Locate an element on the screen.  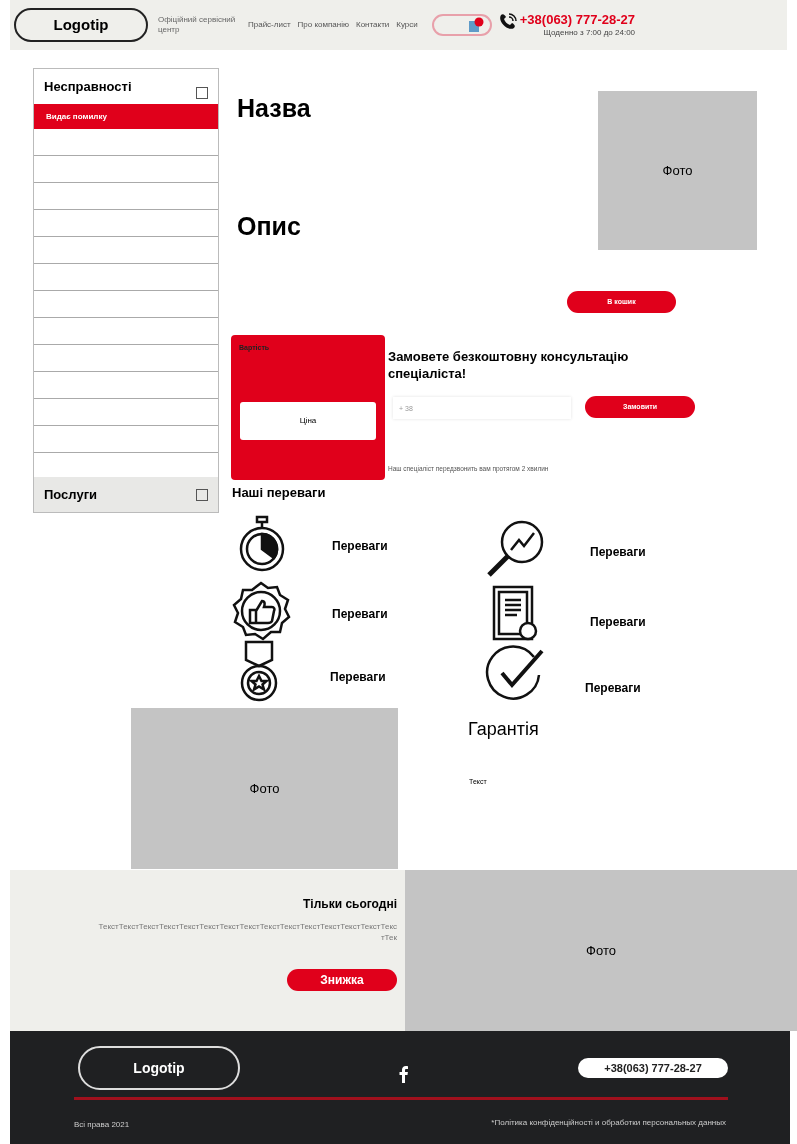
section-title: Несправності is located at coordinates (88, 86).